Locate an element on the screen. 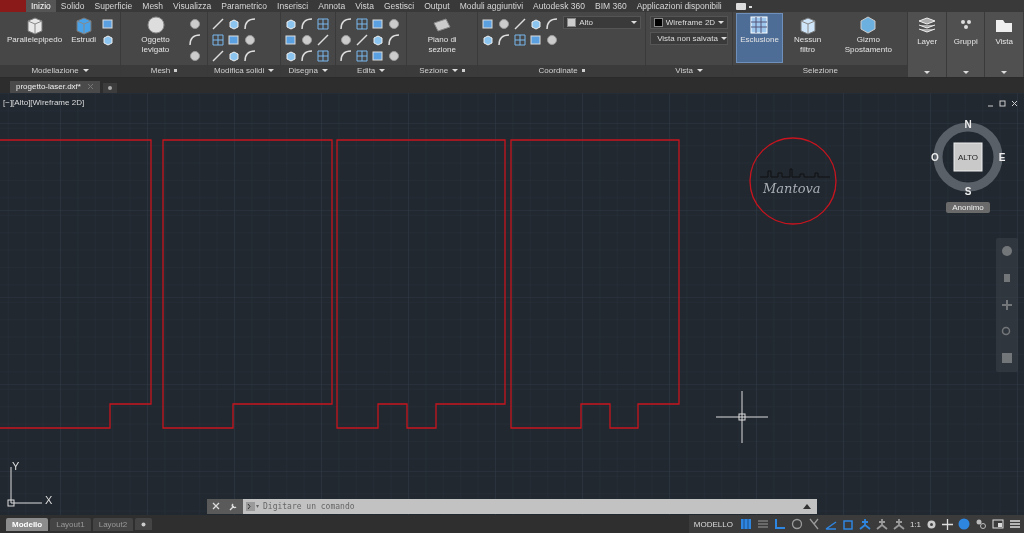 The height and width of the screenshot is (533, 1024). restore-icon is located at coordinates (1002, 103).